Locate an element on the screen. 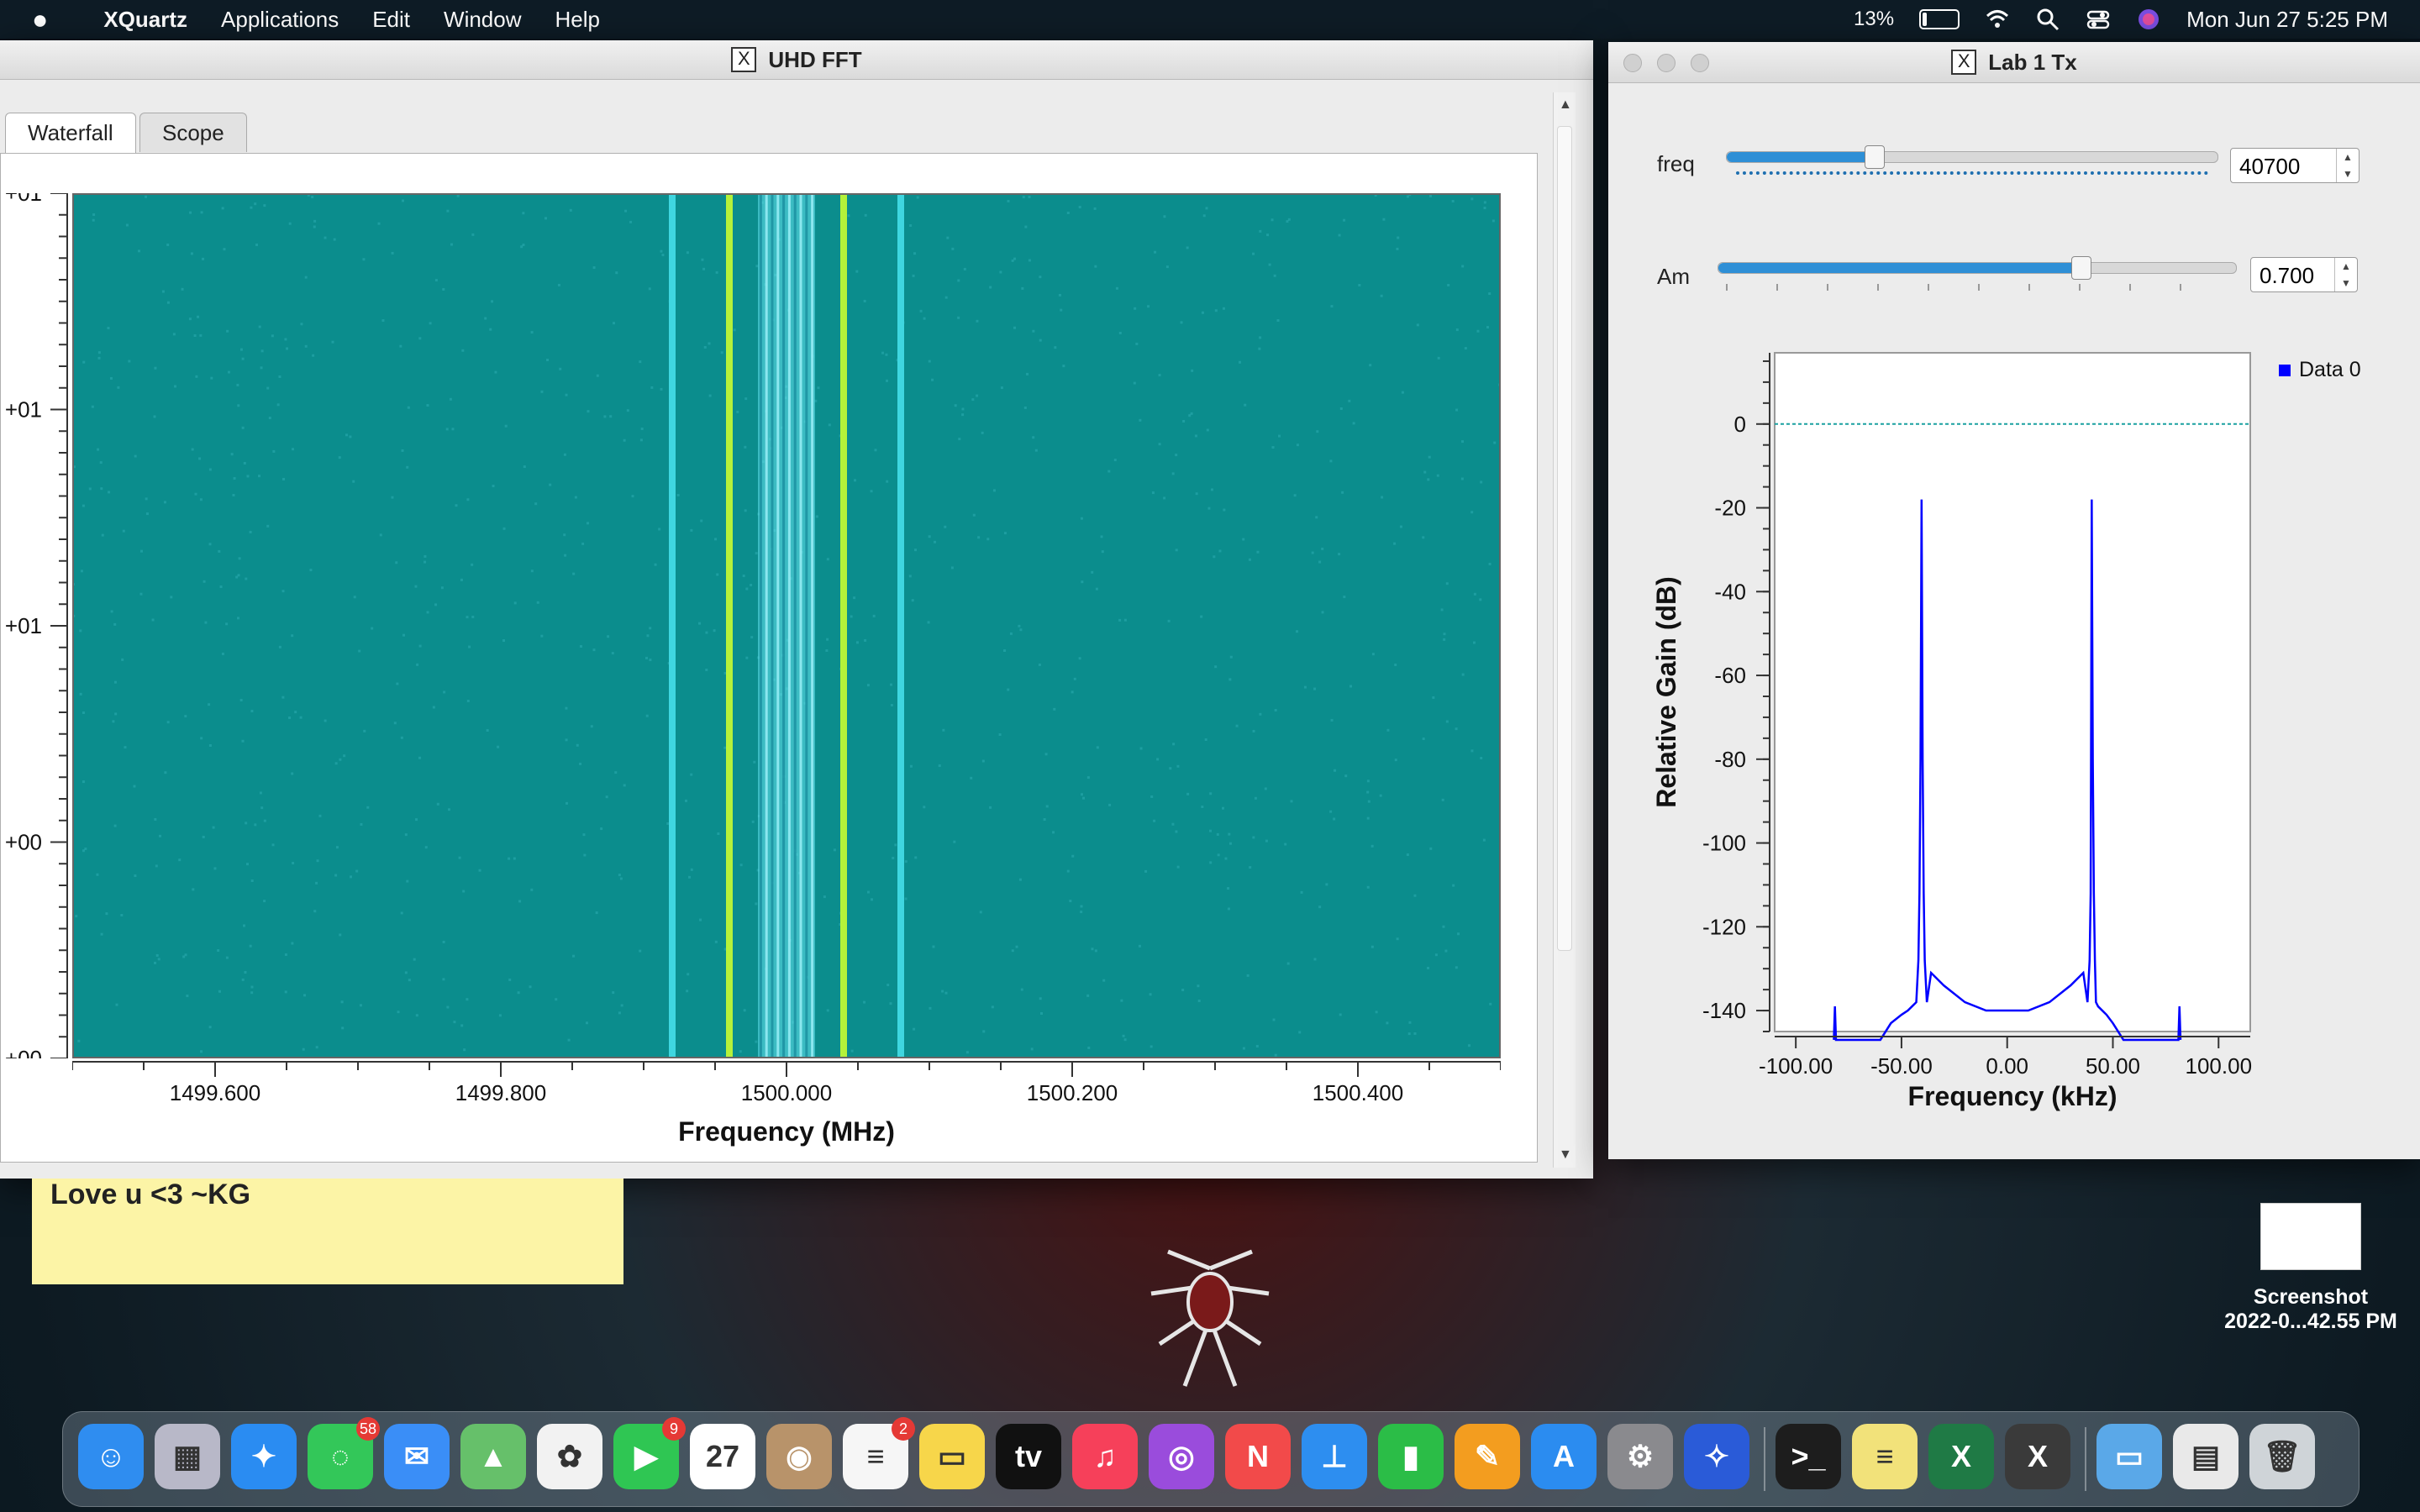  dock-excel-icon: X is located at coordinates (1961, 1456).